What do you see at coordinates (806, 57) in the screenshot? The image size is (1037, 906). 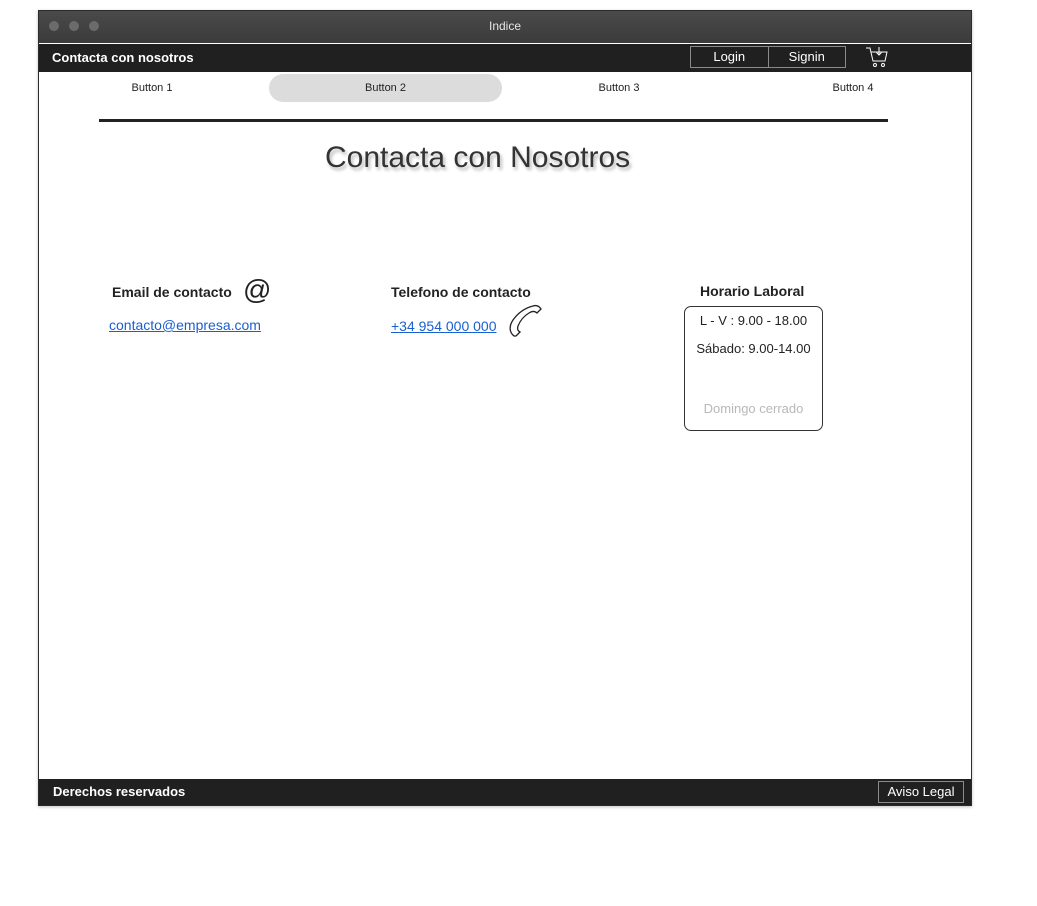 I see `signin-button: Signin` at bounding box center [806, 57].